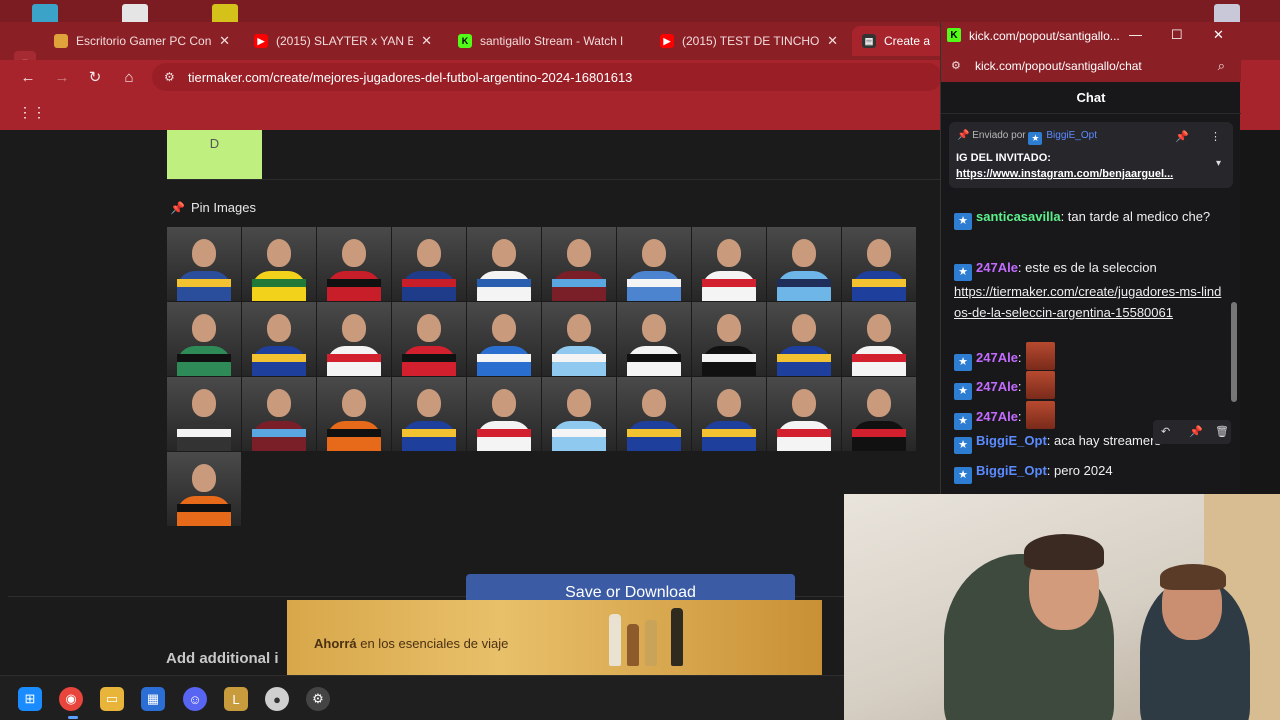 This screenshot has width=1280, height=720. Describe the element at coordinates (749, 41) in the screenshot. I see `tab-tincho: ▶ (2015) TEST DE TINCHO A ✕` at that location.